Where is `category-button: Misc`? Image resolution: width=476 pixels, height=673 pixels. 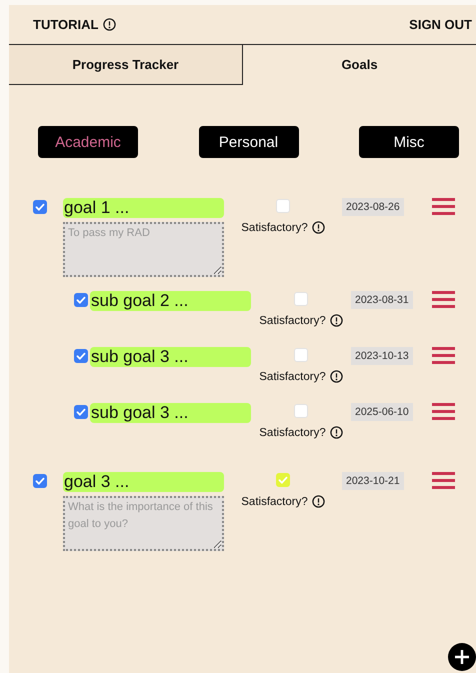
category-button: Misc is located at coordinates (409, 142).